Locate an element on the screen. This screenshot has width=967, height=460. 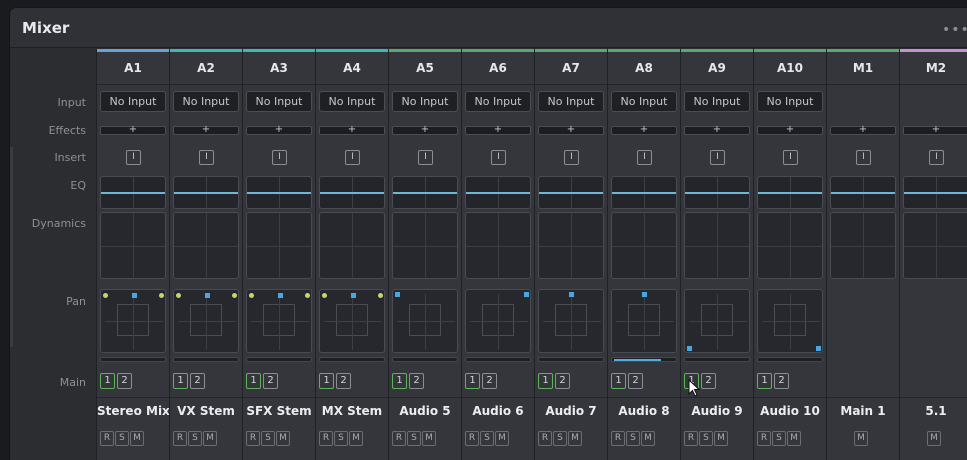
track-name: 5.1 is located at coordinates (933, 410).